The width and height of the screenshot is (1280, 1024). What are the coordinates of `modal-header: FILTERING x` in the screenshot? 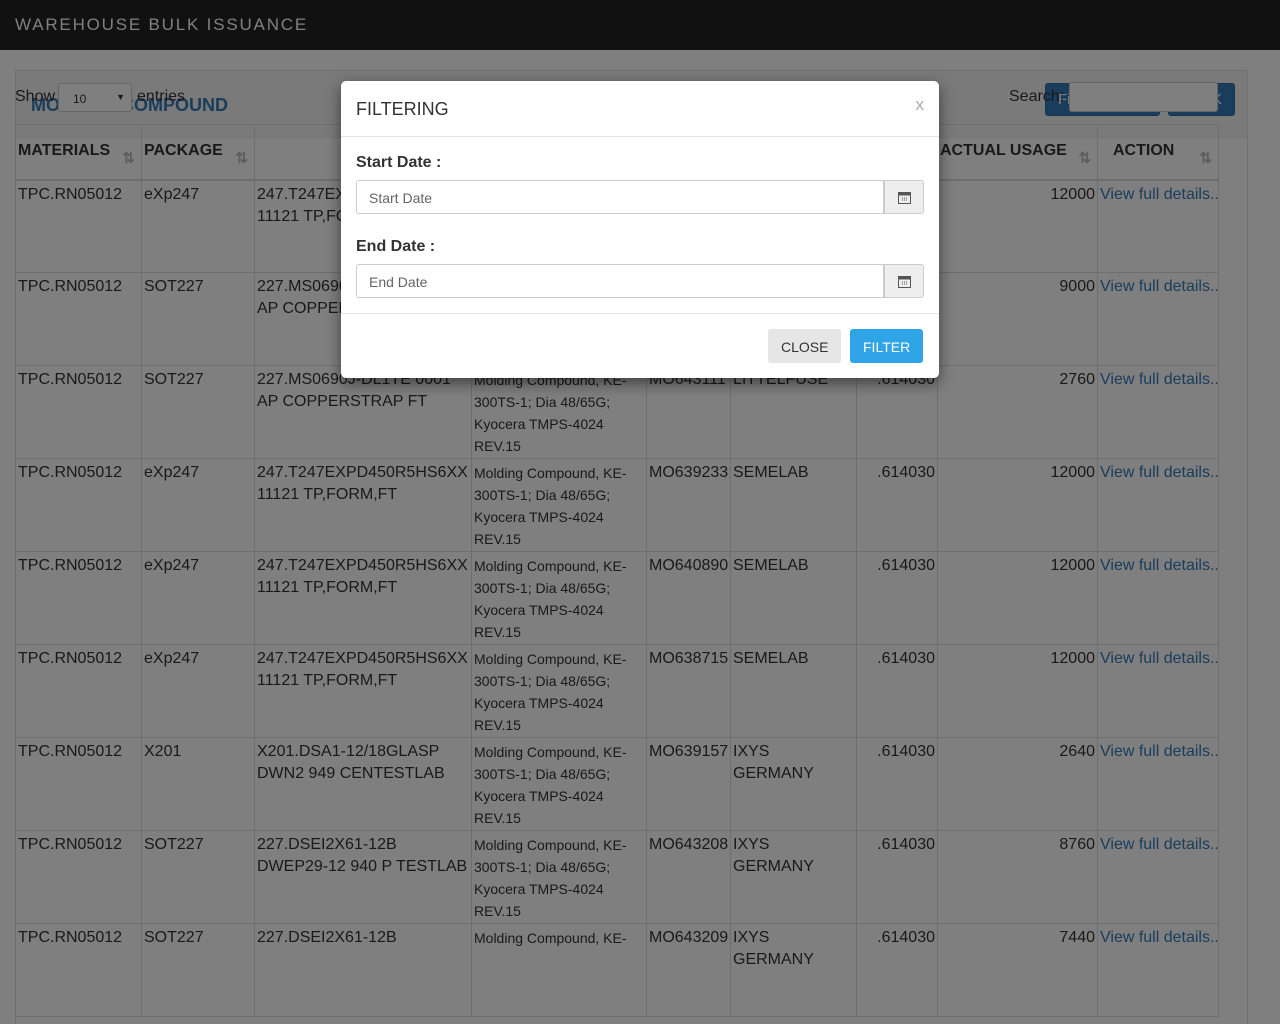 It's located at (640, 109).